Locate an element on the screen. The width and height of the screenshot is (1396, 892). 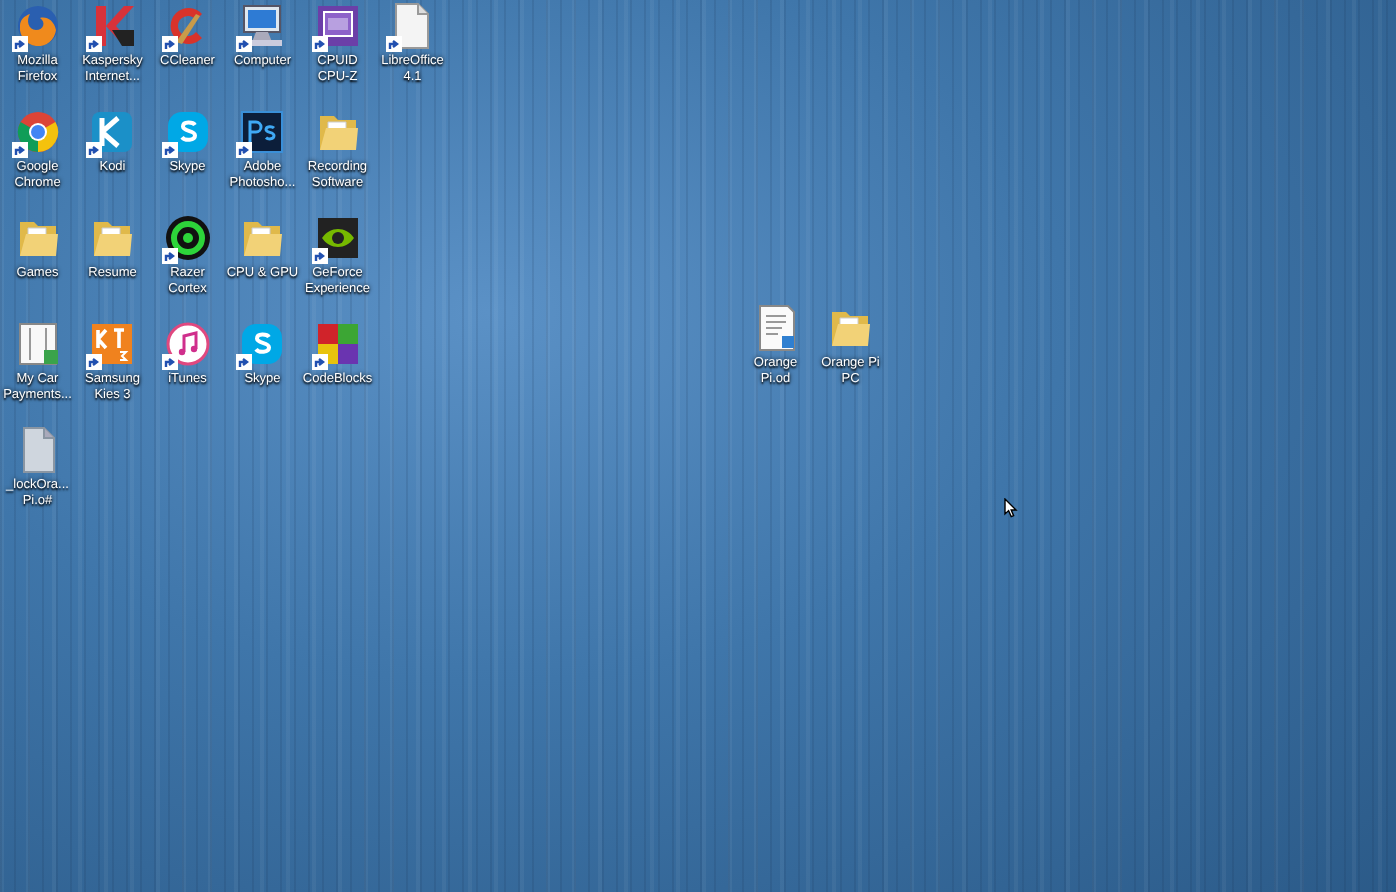
ki-letters-icon is located at coordinates (112, 344).